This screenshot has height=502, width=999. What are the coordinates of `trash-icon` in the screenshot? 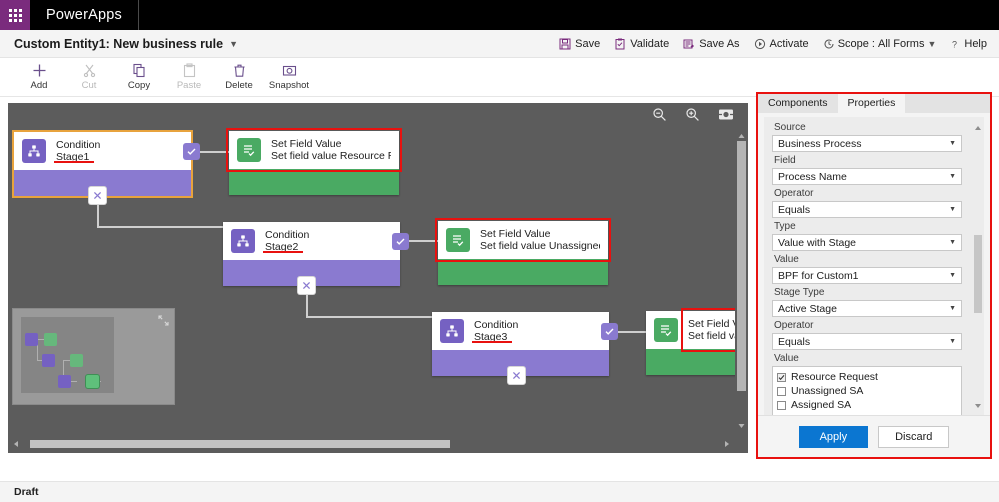 It's located at (239, 70).